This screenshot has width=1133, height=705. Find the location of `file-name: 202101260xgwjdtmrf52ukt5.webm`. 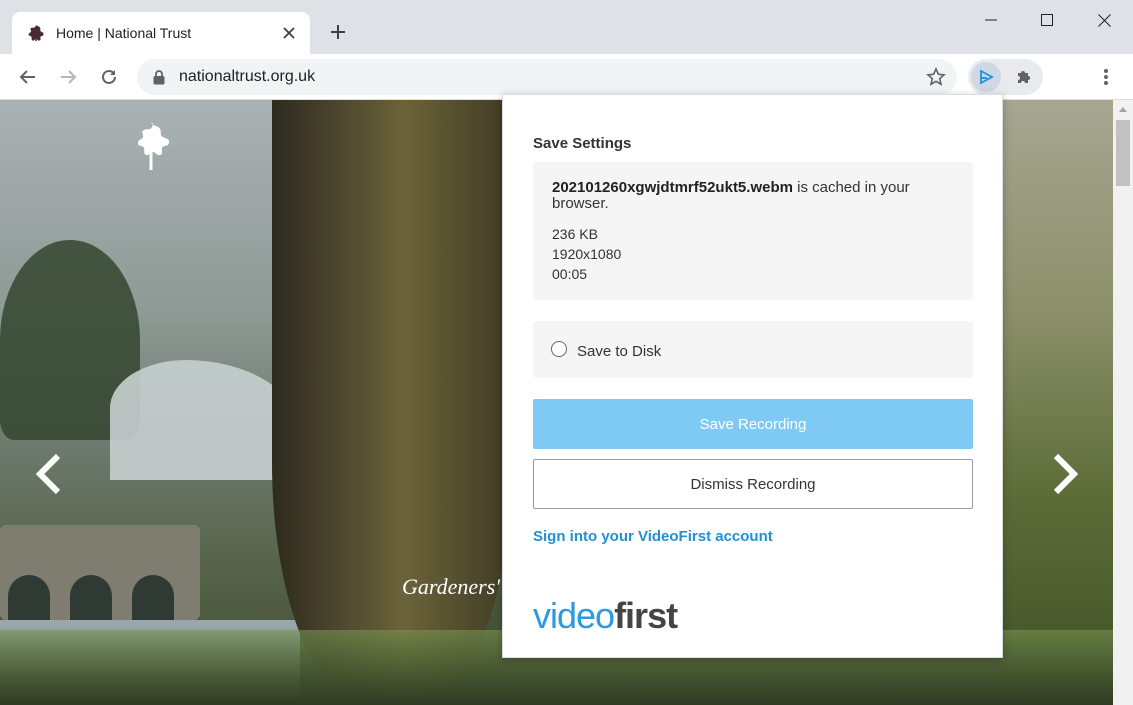

file-name: 202101260xgwjdtmrf52ukt5.webm is located at coordinates (672, 187).